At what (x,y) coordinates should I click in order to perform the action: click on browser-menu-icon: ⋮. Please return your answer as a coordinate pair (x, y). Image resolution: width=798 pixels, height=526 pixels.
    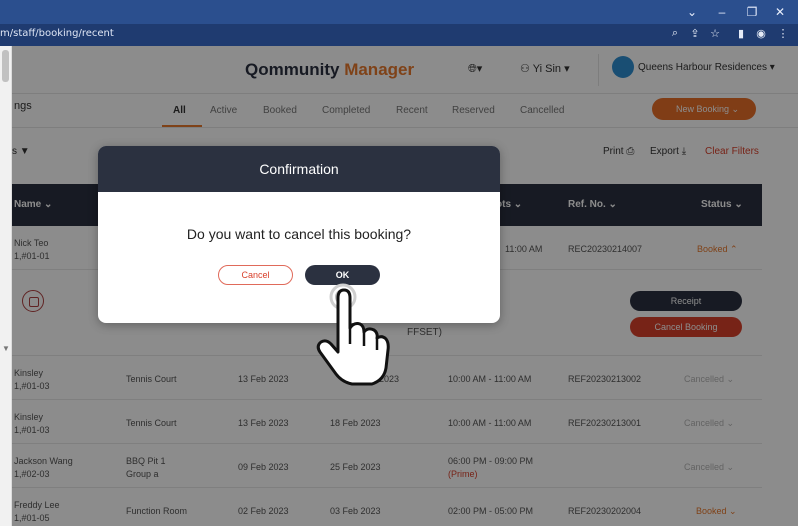
    Looking at the image, I should click on (783, 33).